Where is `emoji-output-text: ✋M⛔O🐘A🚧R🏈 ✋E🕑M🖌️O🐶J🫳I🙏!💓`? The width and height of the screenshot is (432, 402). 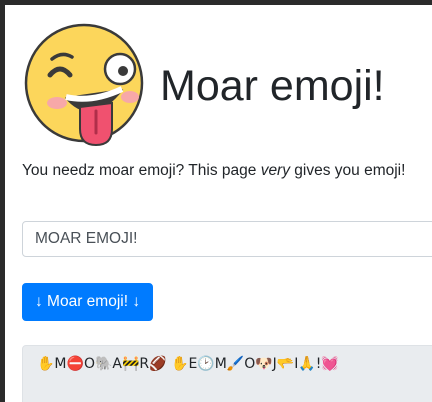
emoji-output-text: ✋M⛔O🐘A🚧R🏈 ✋E🕑M🖌️O🐶J🫳I🙏!💓 is located at coordinates (188, 364).